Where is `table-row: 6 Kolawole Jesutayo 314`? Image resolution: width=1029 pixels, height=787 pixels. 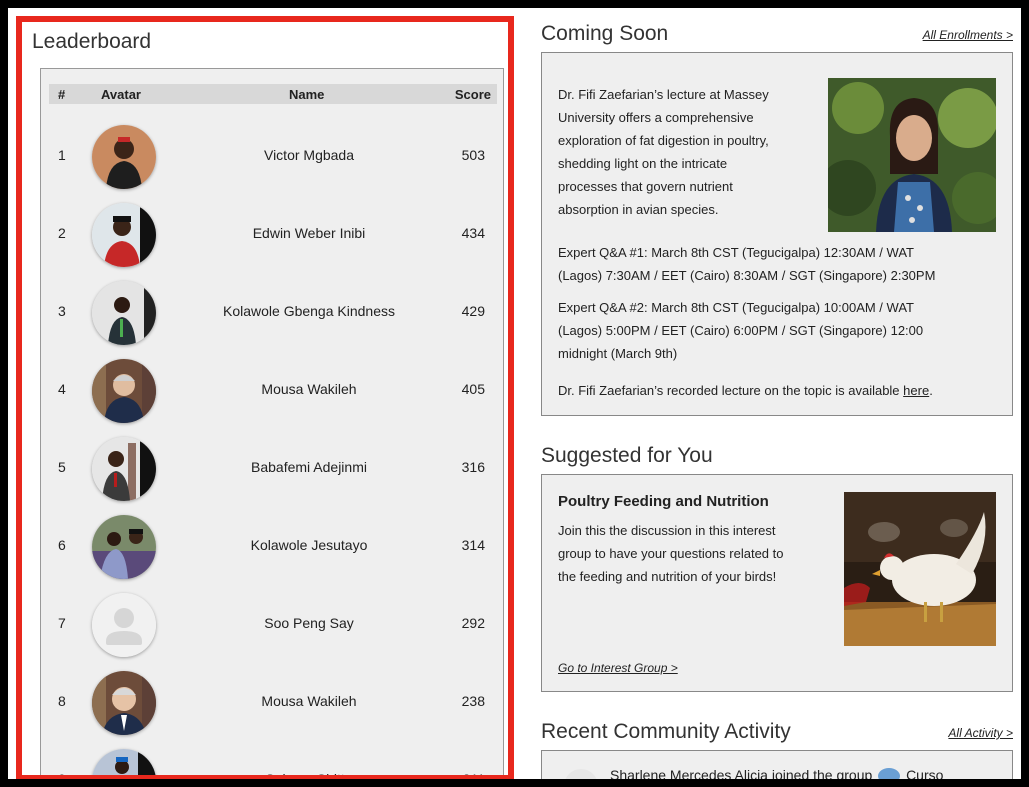
table-row: 6 Kolawole Jesutayo 314 is located at coordinates (273, 546).